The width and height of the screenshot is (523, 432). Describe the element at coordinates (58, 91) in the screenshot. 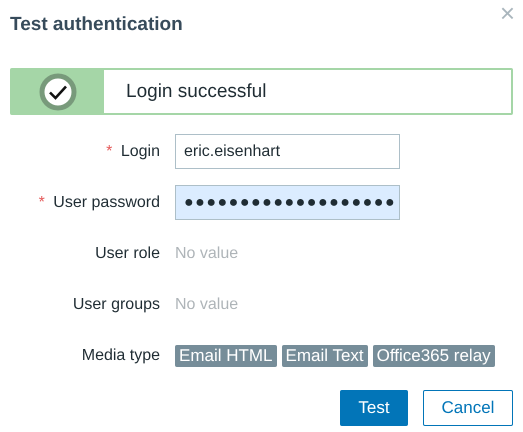

I see `check-icon` at that location.